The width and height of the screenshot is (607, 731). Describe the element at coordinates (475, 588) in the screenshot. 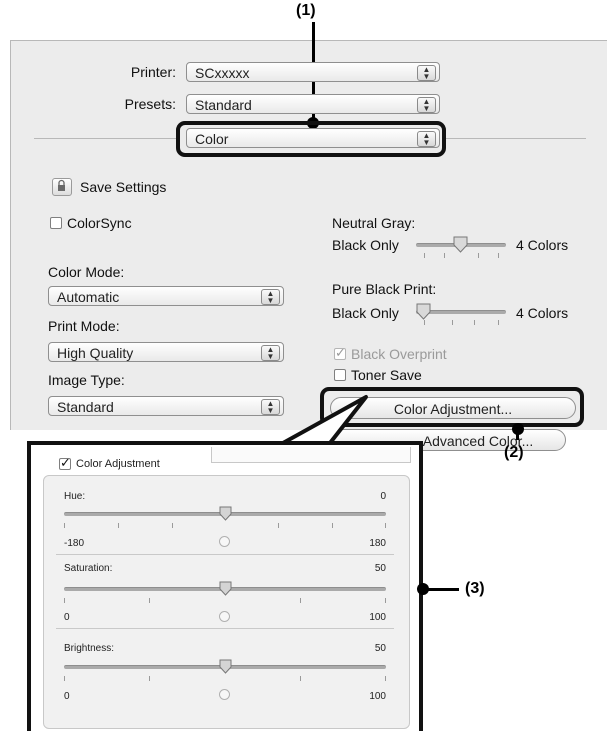

I see `callout-3-label: (3)` at that location.